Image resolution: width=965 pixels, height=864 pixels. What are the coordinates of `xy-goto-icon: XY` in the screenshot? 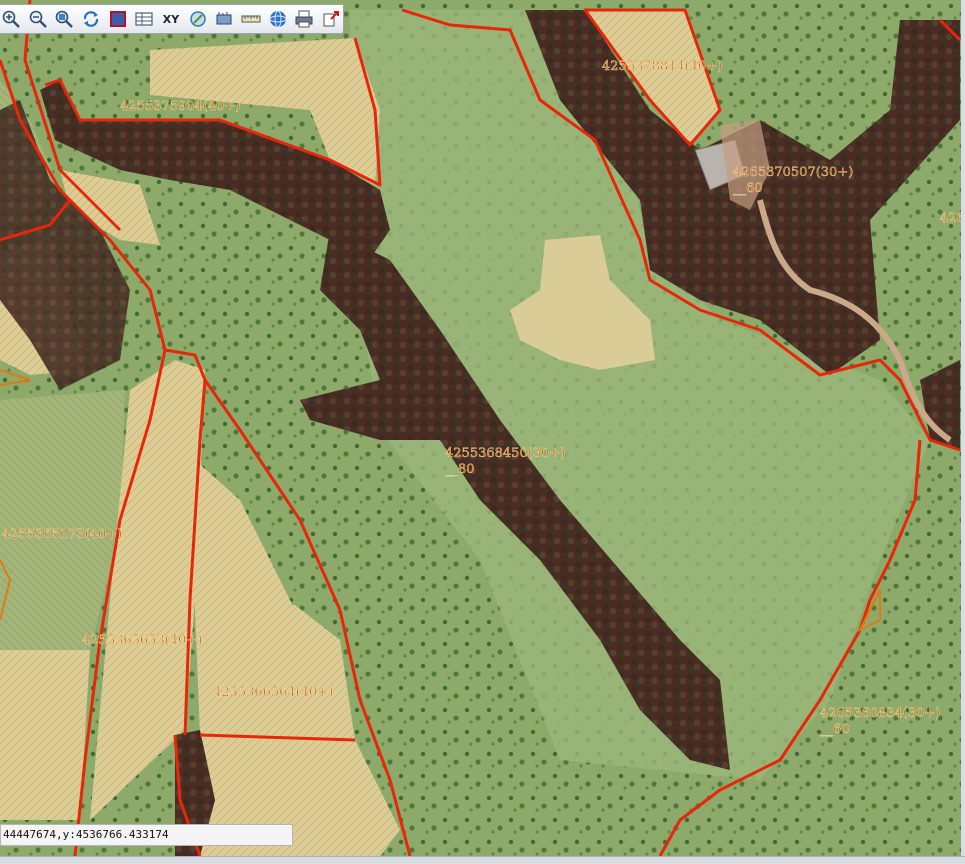 It's located at (171, 19).